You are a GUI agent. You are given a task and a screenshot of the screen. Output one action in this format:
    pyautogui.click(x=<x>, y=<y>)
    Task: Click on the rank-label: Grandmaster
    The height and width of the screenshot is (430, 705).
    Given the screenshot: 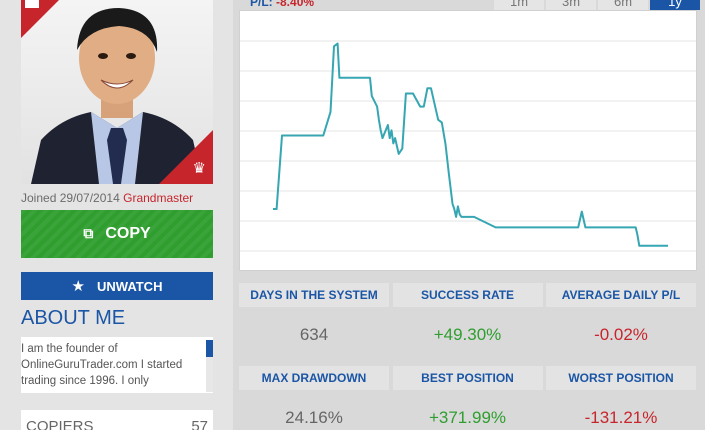 What is the action you would take?
    pyautogui.click(x=158, y=198)
    